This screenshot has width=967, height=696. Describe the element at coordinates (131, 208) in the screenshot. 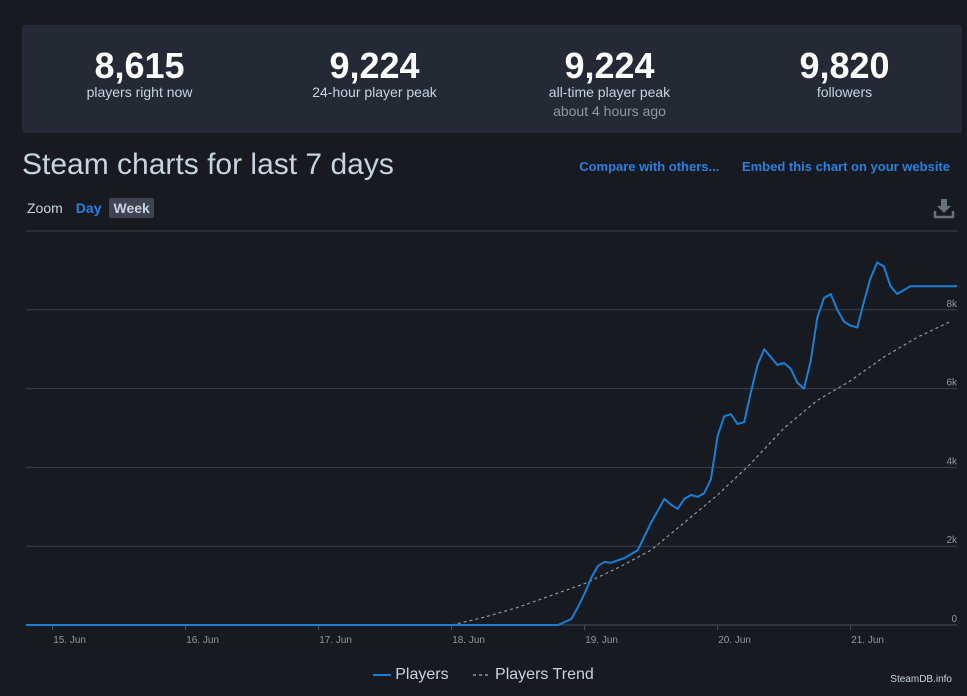

I see `zoom-week-button: Week` at that location.